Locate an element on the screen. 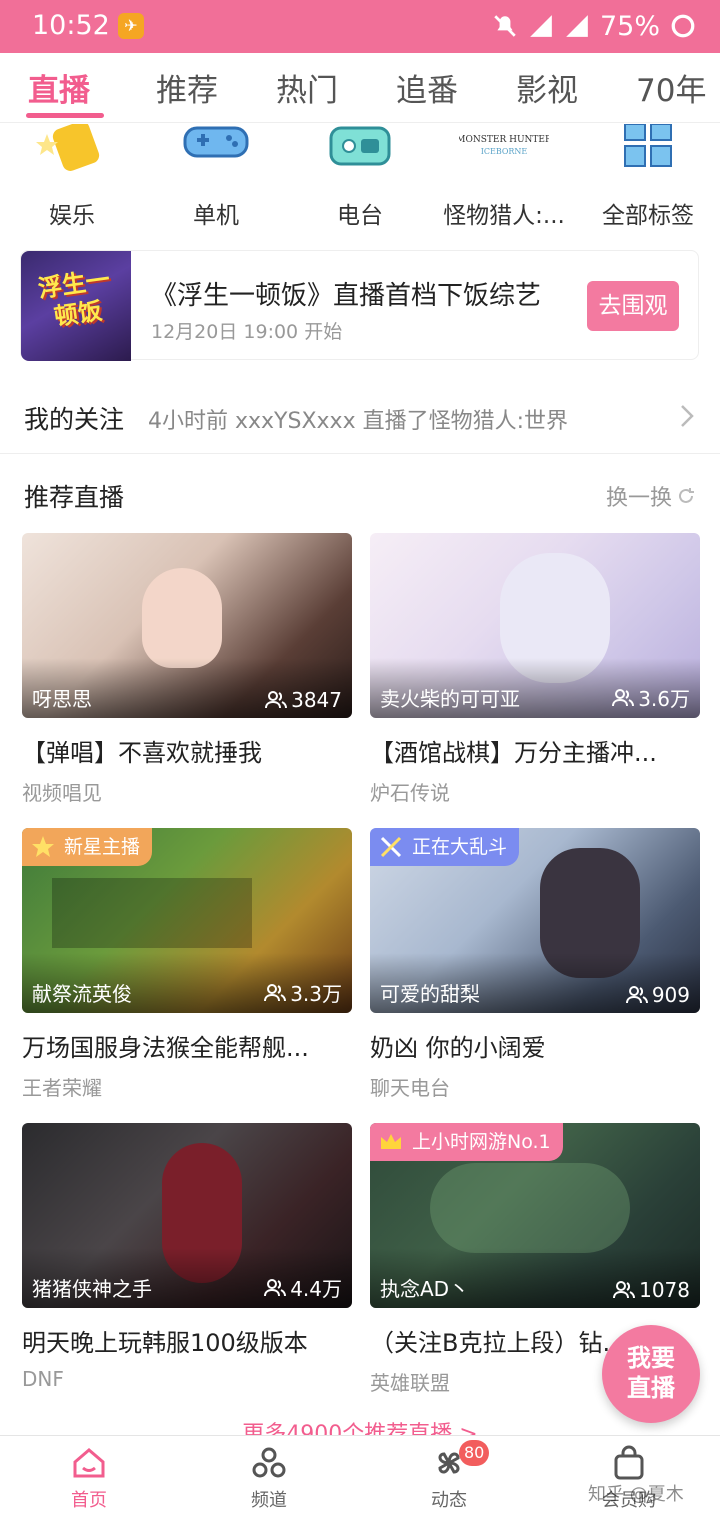 This screenshot has height=1520, width=720. streamer-name: 猪猪侠神之手 is located at coordinates (92, 1289).